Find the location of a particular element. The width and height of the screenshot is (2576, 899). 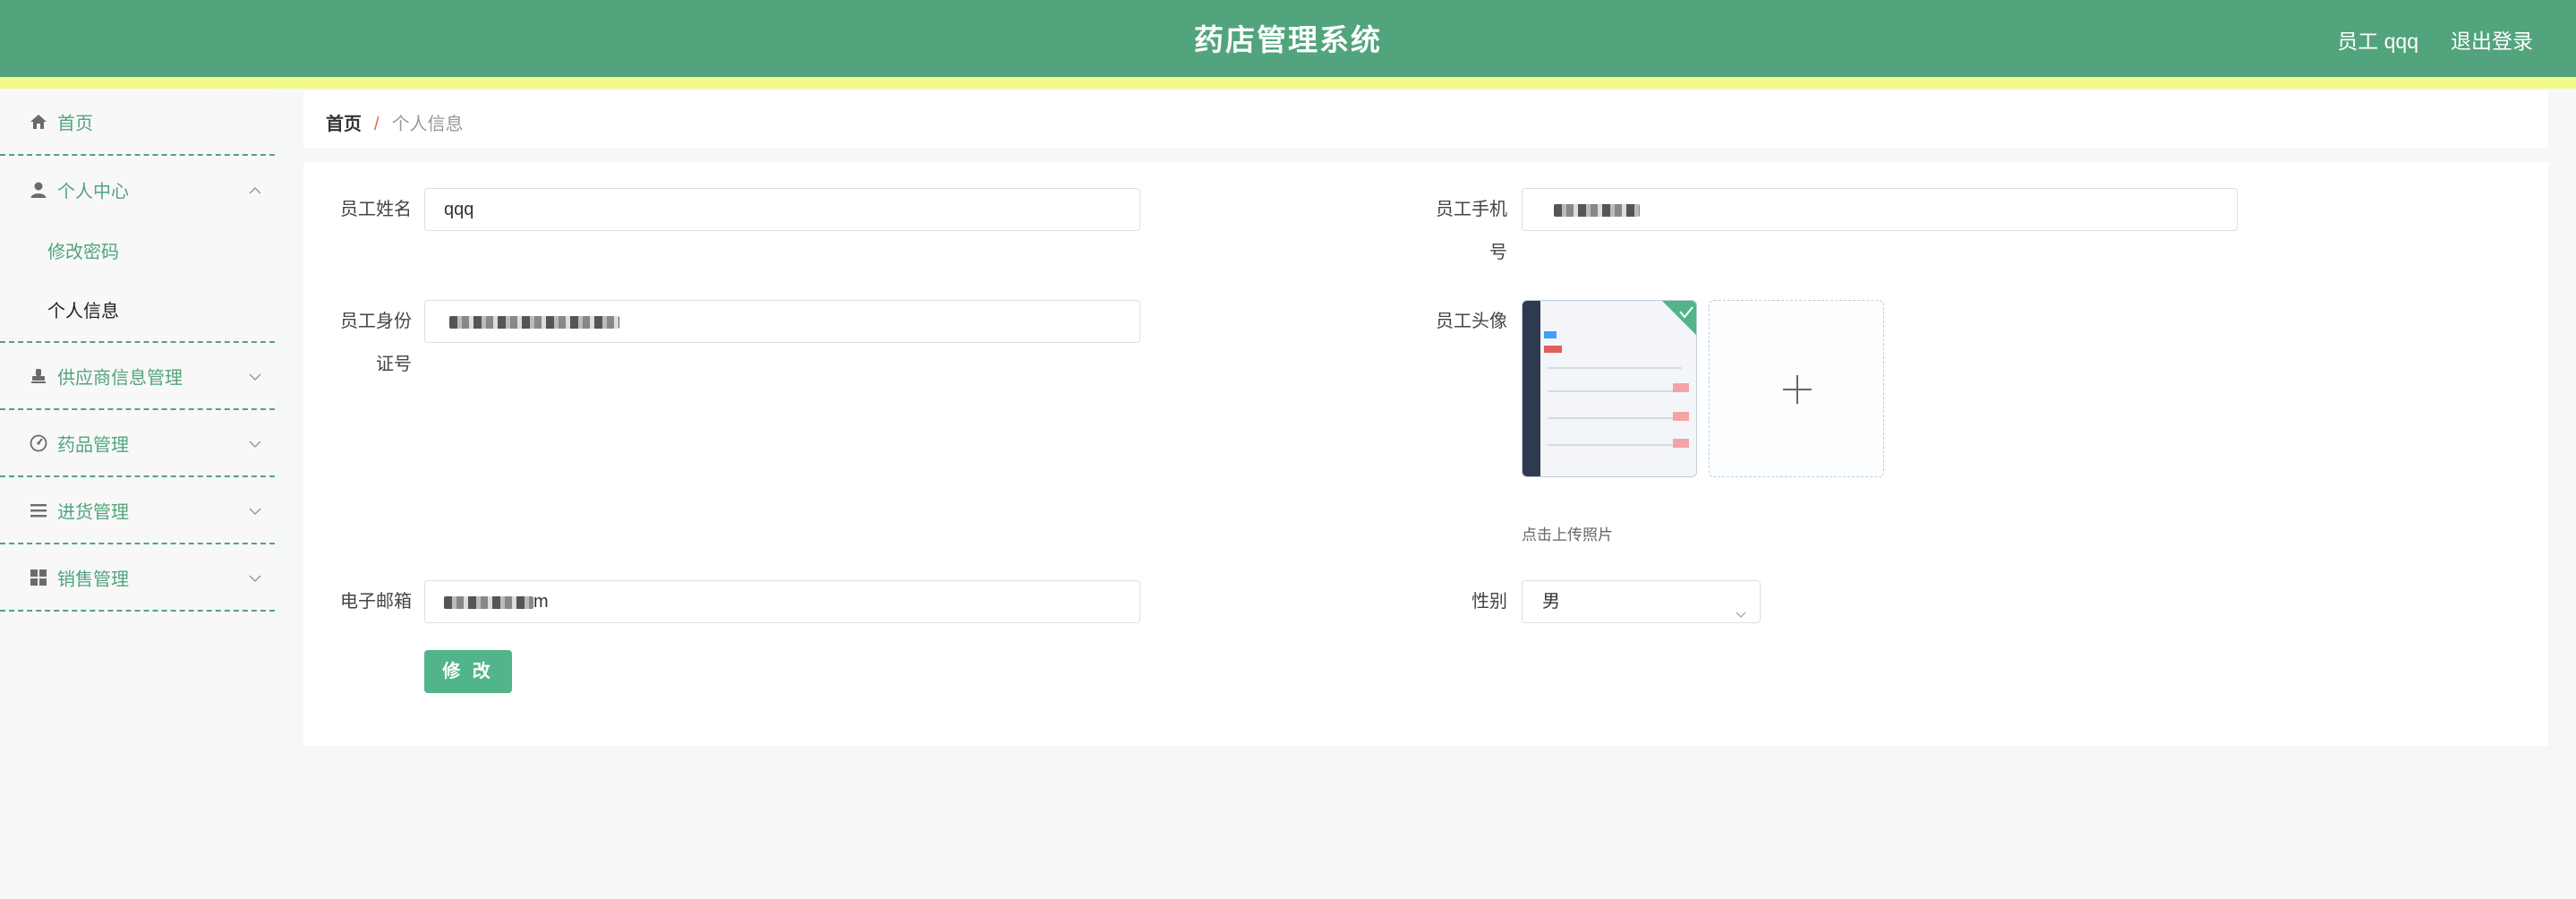

avatar-thumbnail is located at coordinates (1609, 388).